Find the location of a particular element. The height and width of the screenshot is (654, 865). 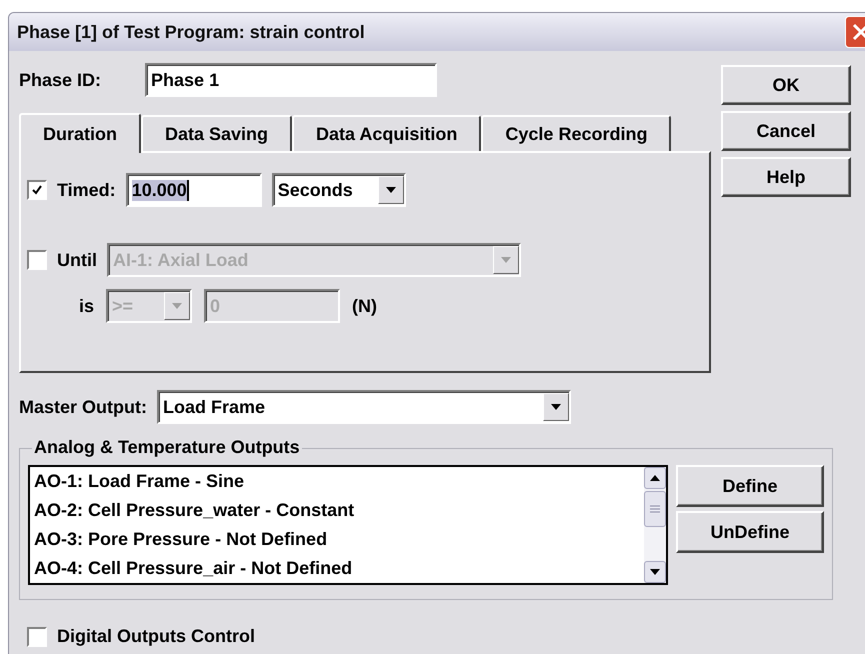

scrollbar is located at coordinates (655, 525).